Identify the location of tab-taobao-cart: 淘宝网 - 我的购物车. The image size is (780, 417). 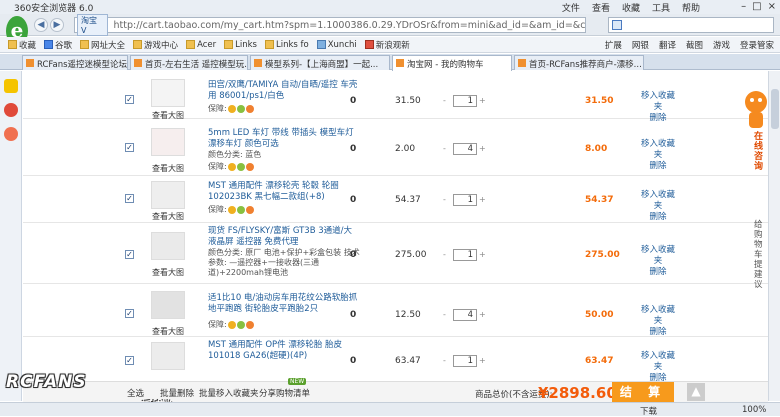
(452, 63).